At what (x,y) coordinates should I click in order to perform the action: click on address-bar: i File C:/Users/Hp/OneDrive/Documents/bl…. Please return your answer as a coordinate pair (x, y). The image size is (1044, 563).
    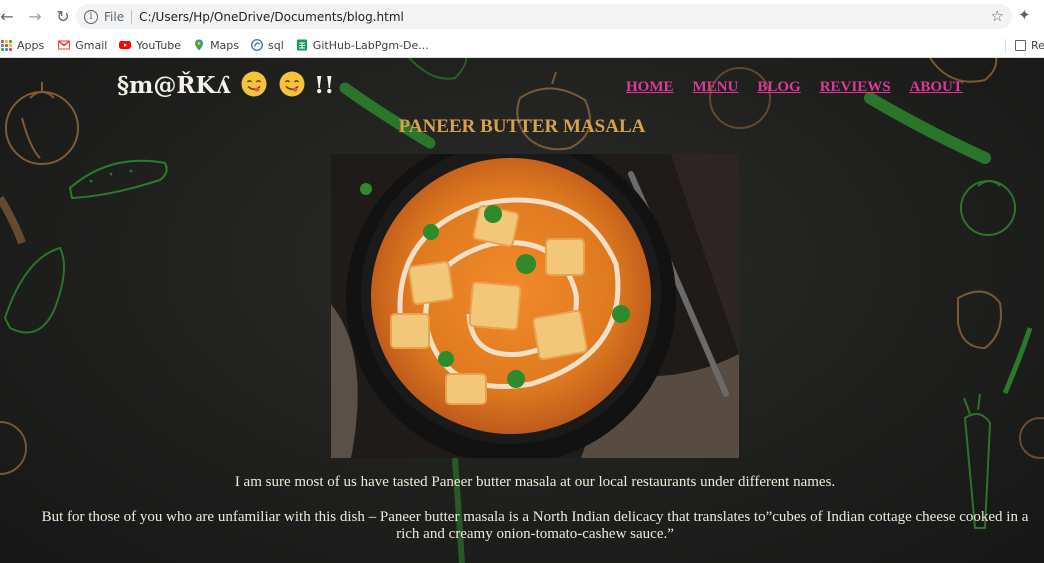
    Looking at the image, I should click on (544, 16).